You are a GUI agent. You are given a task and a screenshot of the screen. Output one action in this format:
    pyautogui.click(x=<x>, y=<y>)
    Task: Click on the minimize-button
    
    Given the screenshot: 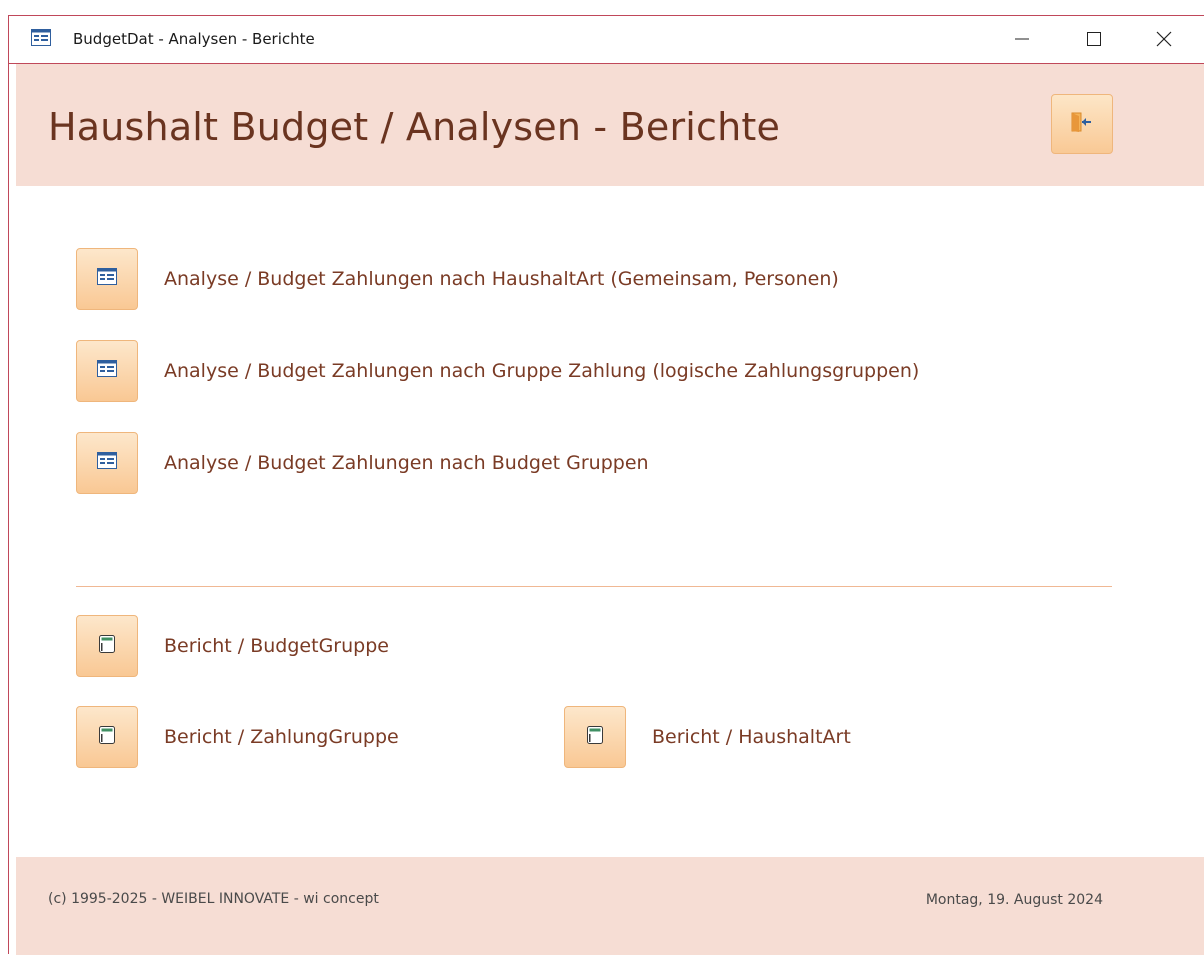 What is the action you would take?
    pyautogui.click(x=1022, y=39)
    